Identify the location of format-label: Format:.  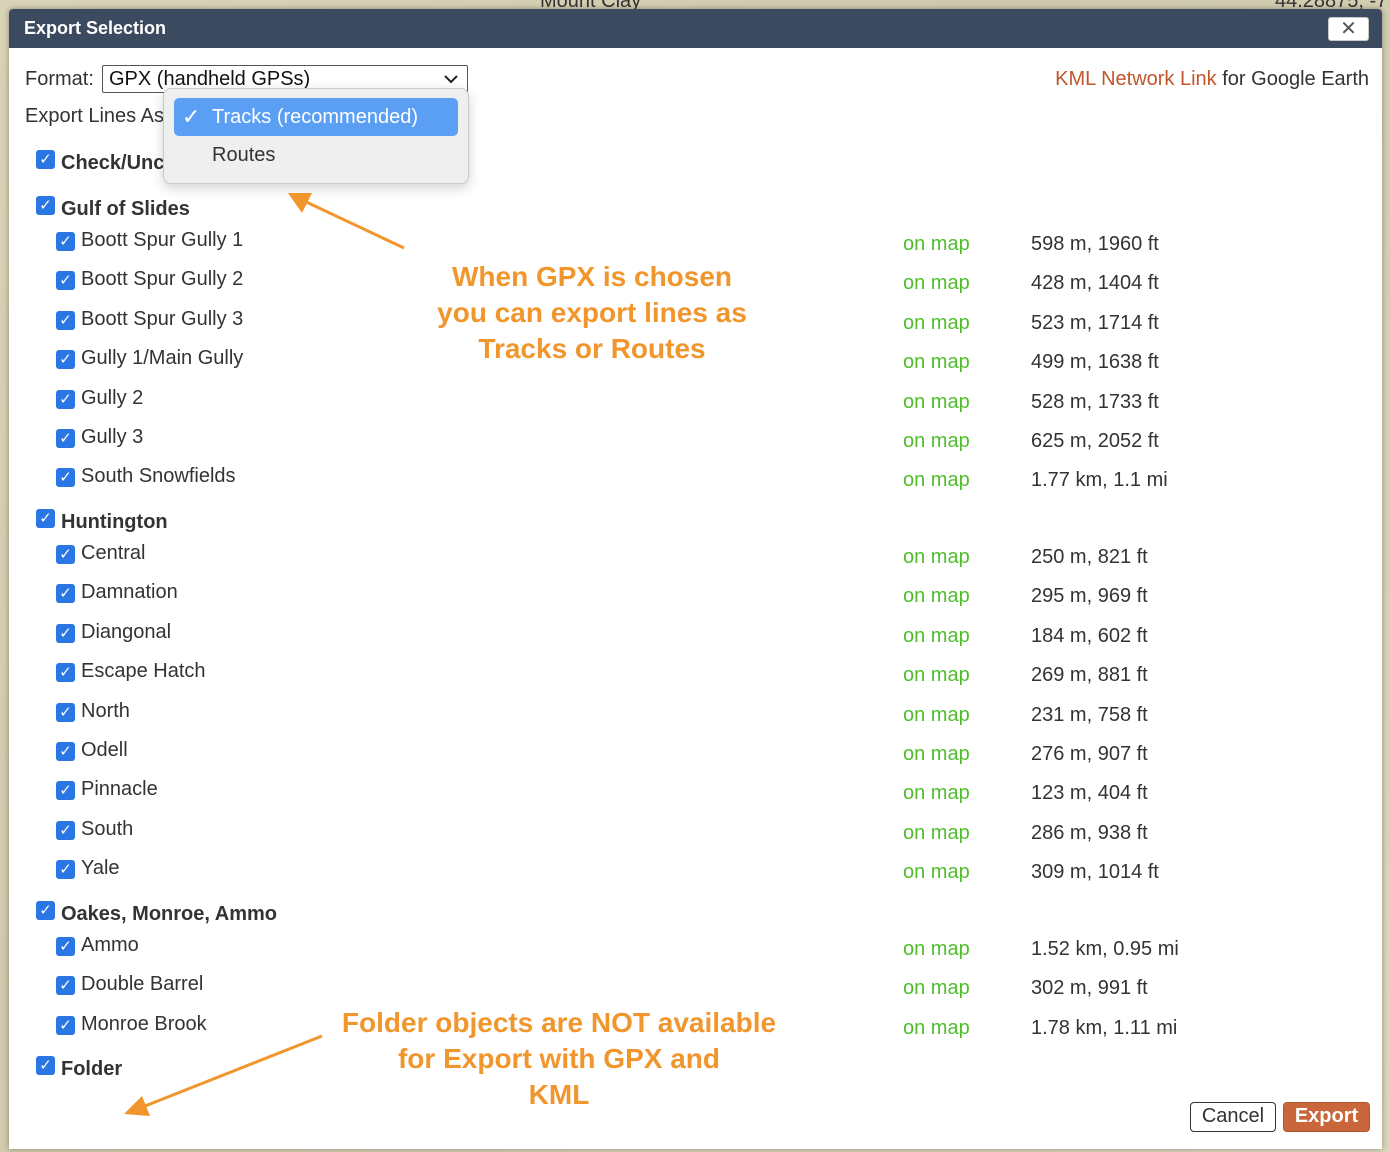
(59, 79).